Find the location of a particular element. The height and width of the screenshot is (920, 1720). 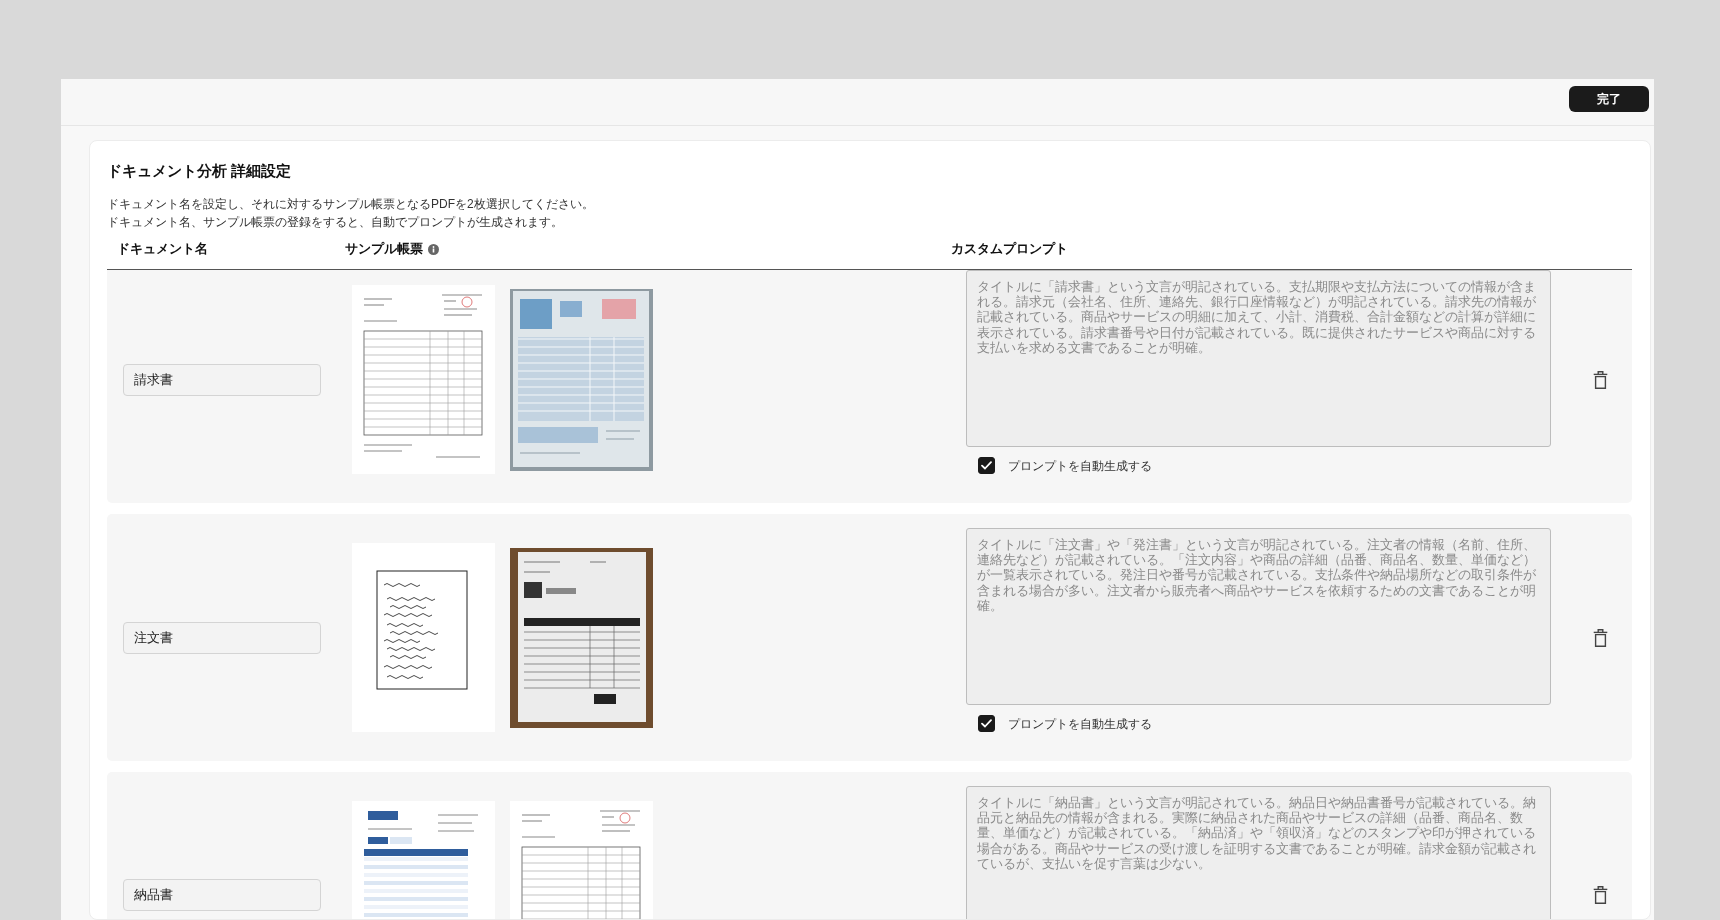

column-header: カスタムプロンプト is located at coordinates (1009, 249).